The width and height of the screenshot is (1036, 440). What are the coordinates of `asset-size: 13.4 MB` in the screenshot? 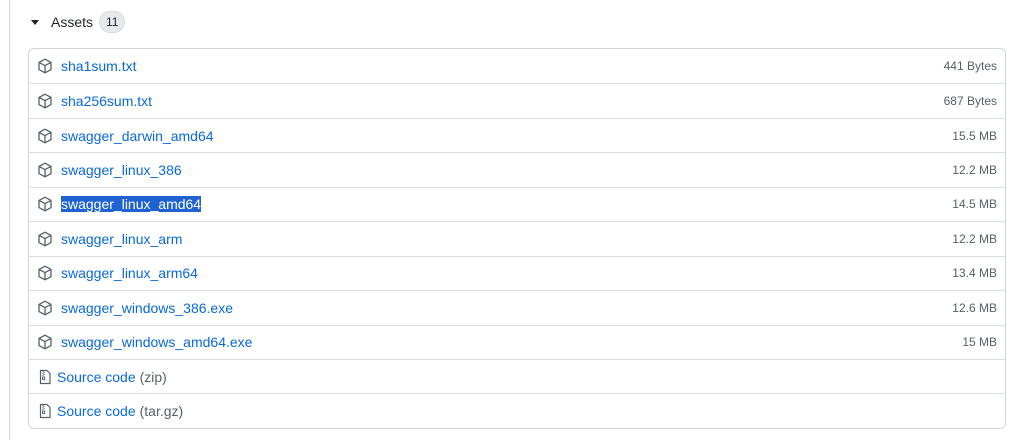 It's located at (974, 273).